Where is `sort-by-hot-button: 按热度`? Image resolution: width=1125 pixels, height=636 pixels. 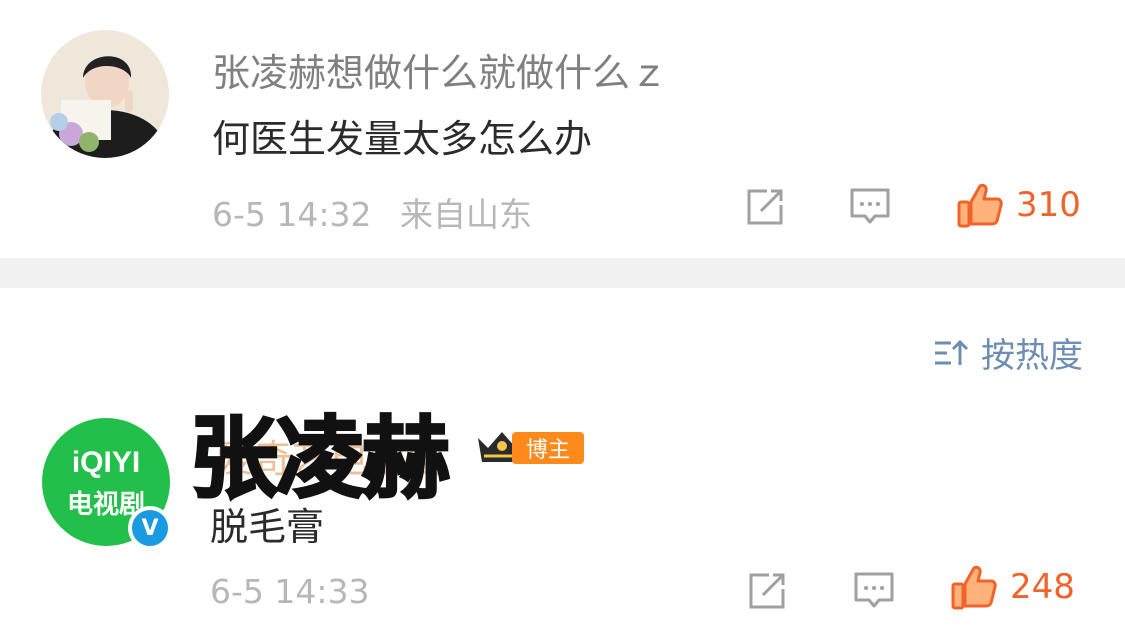 sort-by-hot-button: 按热度 is located at coordinates (1008, 352).